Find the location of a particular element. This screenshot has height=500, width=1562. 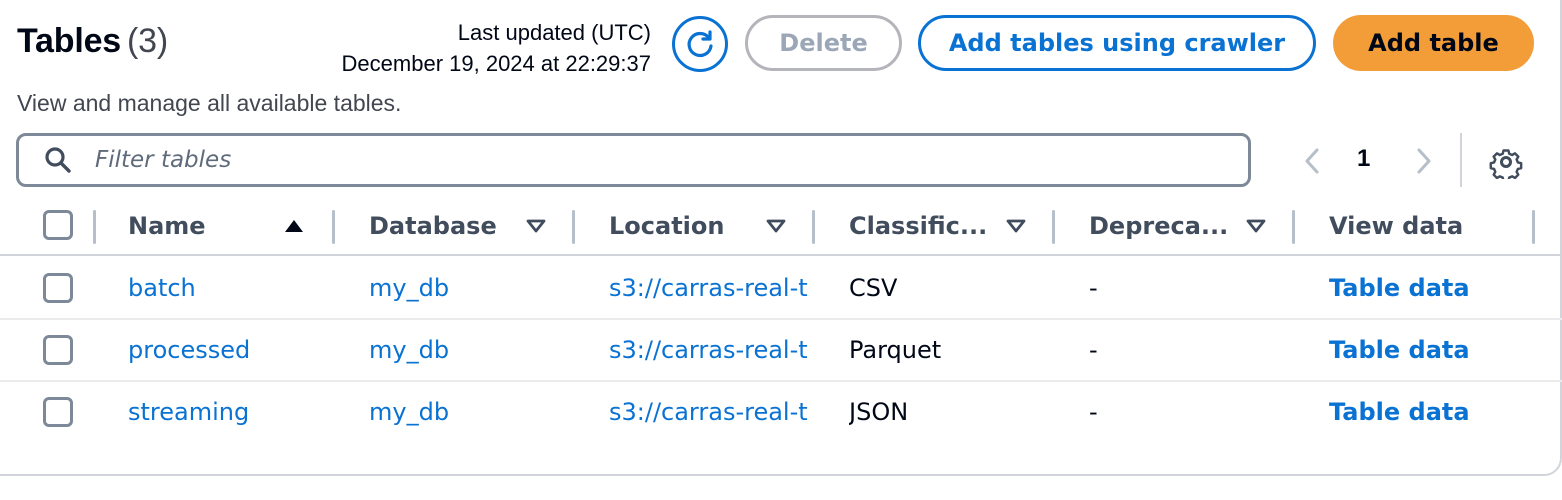

page-title: Tables (3) is located at coordinates (92, 41).